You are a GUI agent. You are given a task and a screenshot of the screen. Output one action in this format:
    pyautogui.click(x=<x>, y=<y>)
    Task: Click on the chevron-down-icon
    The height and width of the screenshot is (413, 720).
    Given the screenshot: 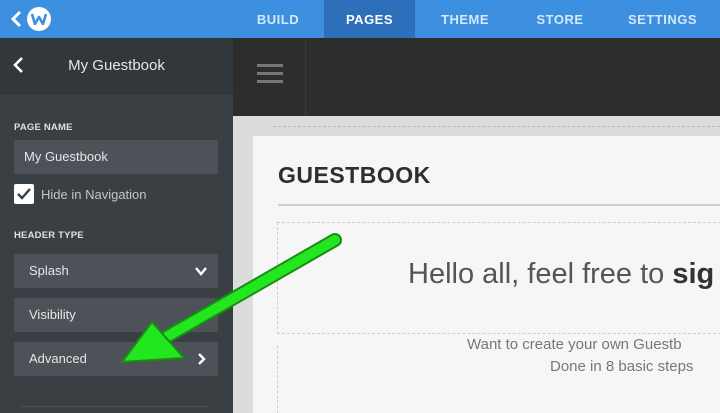 What is the action you would take?
    pyautogui.click(x=201, y=271)
    